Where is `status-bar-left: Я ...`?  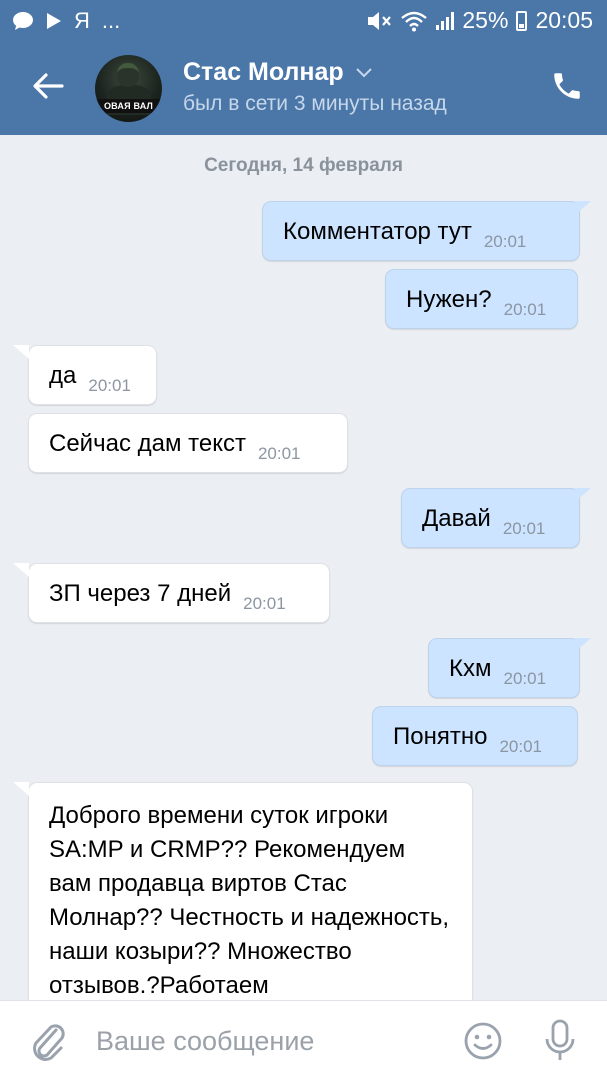 status-bar-left: Я ... is located at coordinates (66, 21).